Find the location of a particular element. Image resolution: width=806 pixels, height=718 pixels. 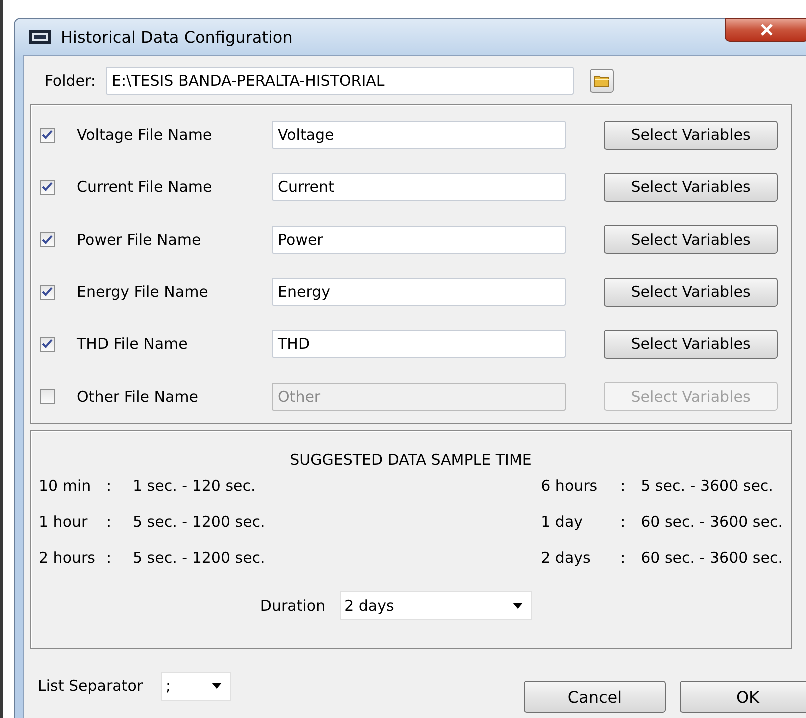

checkbox-label: THD File Name is located at coordinates (133, 344).